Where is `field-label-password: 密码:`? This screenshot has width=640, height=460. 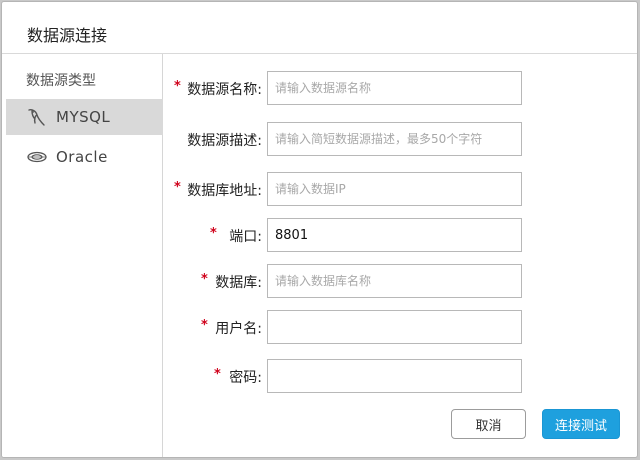 field-label-password: 密码: is located at coordinates (245, 378).